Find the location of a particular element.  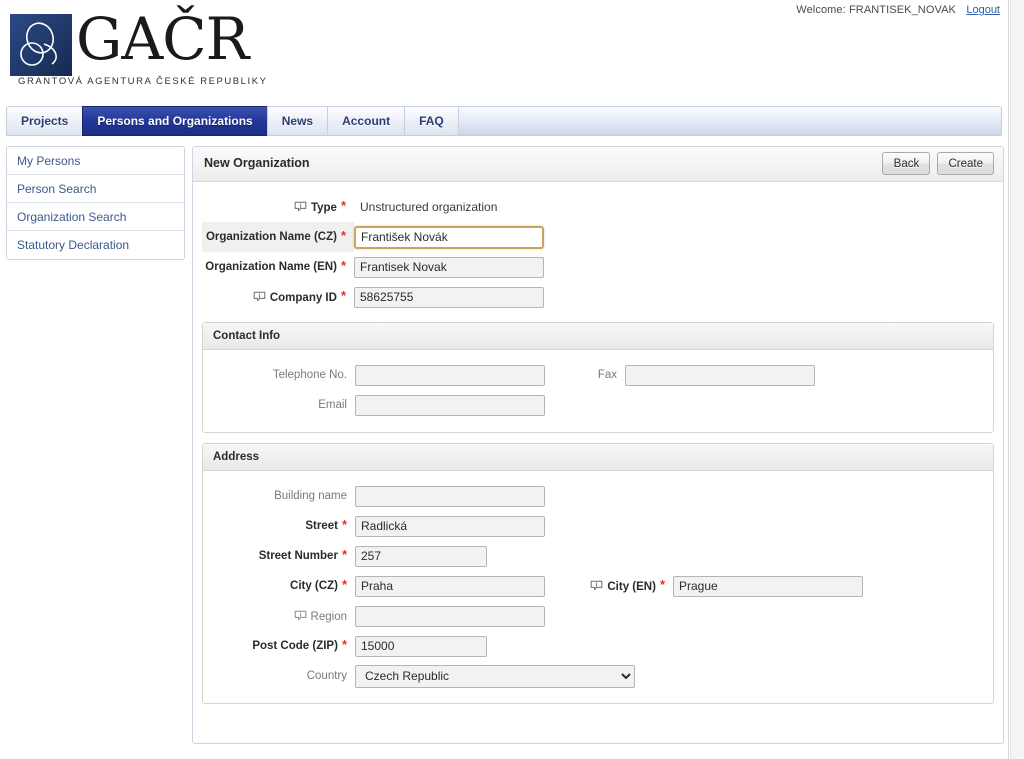

page-outer-margin is located at coordinates (1017, 379).